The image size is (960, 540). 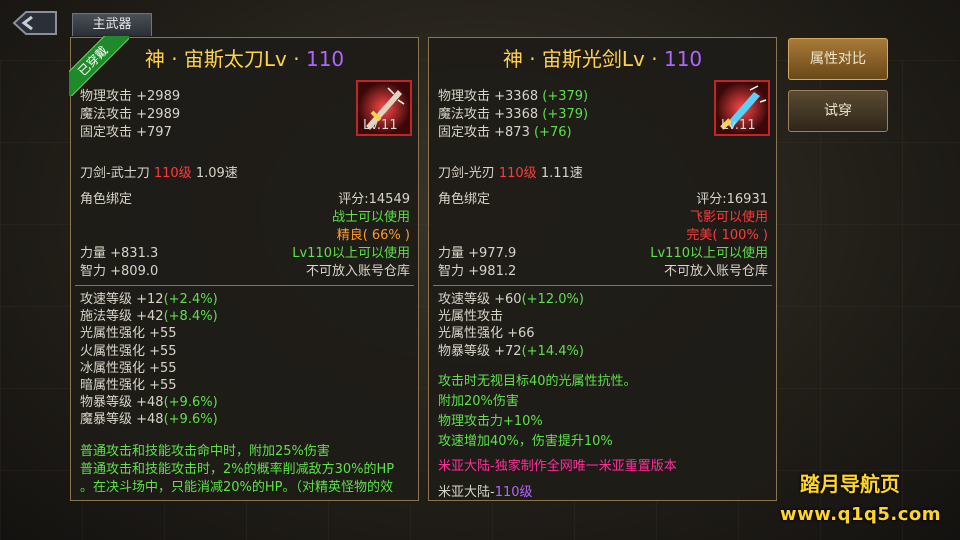 I want to click on attribute-line: 攻速等级 +12(+2.4%), so click(x=149, y=299).